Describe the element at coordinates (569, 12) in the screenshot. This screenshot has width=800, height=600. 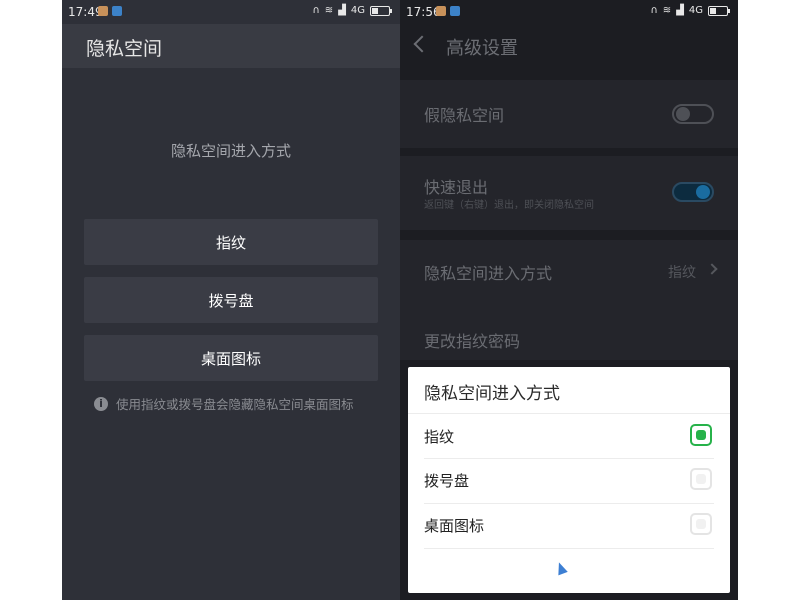
I see `status-bar: 17:56 ∩ ≋ ▟ 4G` at that location.